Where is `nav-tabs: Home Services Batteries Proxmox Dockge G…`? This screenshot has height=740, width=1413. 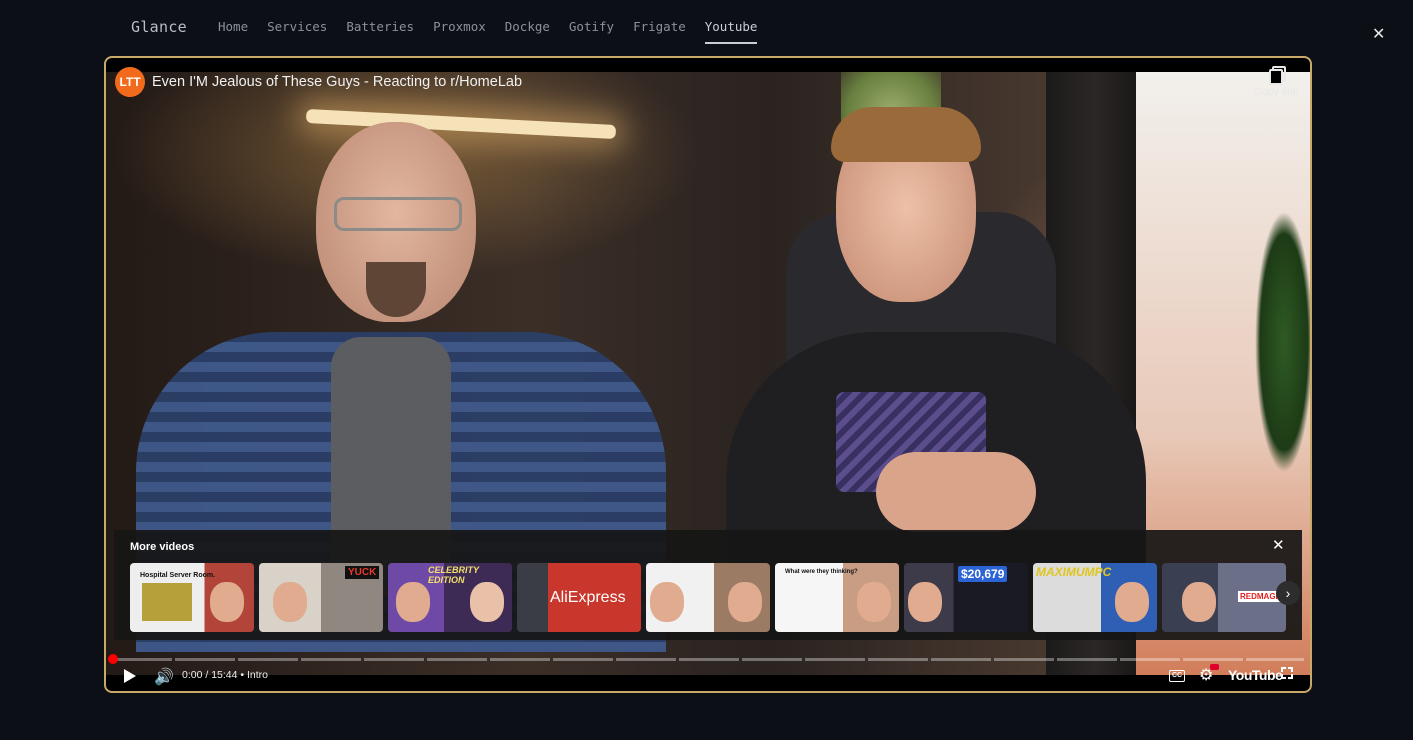
nav-tabs: Home Services Batteries Proxmox Dockge G… is located at coordinates (488, 31).